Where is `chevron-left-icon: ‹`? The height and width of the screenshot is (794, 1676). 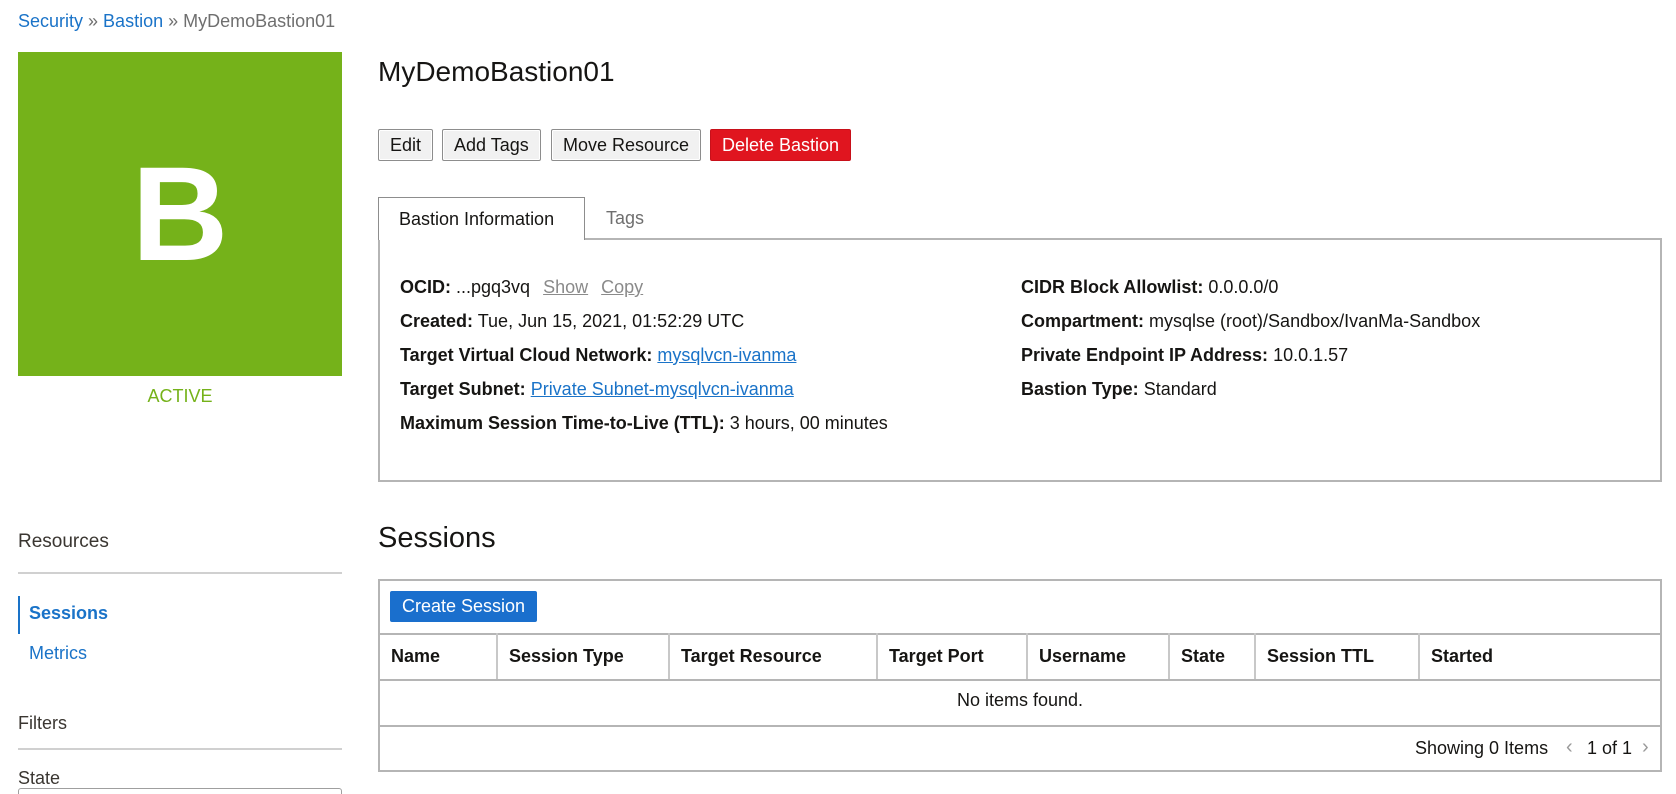 chevron-left-icon: ‹ is located at coordinates (1569, 747).